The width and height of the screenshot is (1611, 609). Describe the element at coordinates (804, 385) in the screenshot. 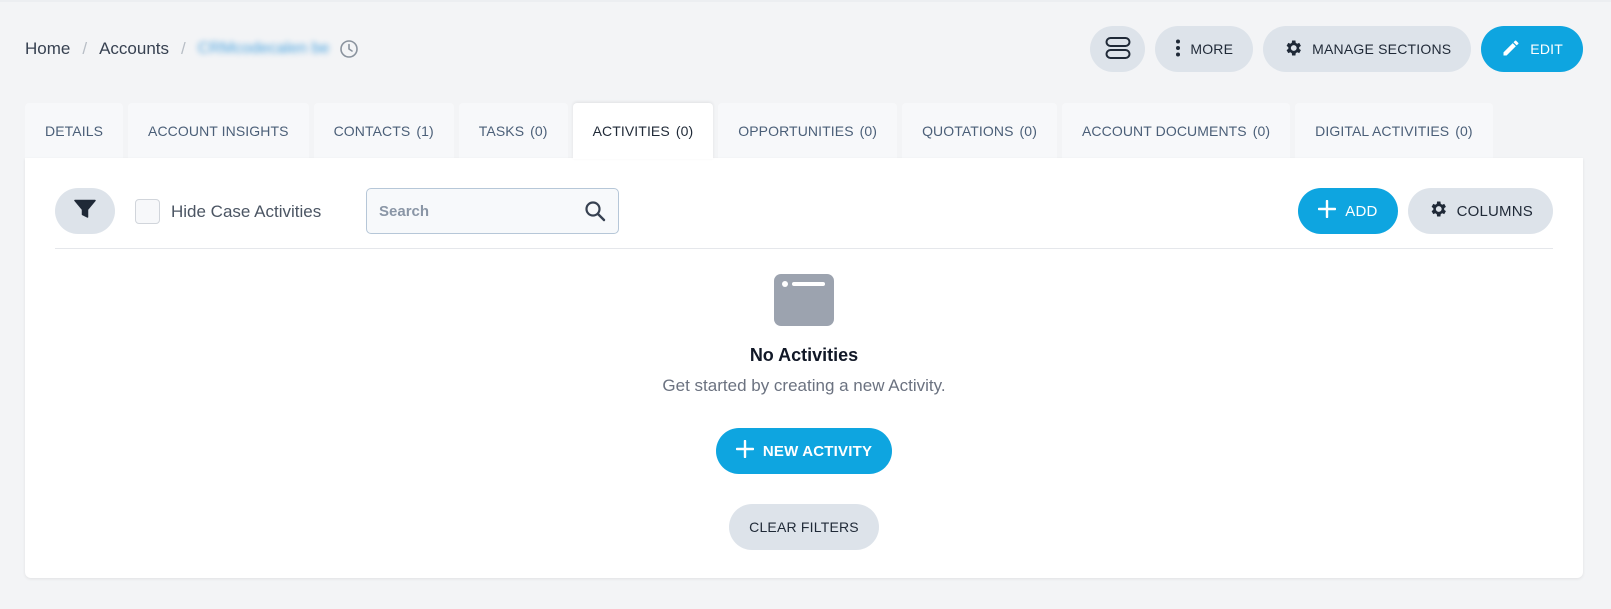

I see `empty-state-subtitle: Get started by creating a new Activity.` at that location.